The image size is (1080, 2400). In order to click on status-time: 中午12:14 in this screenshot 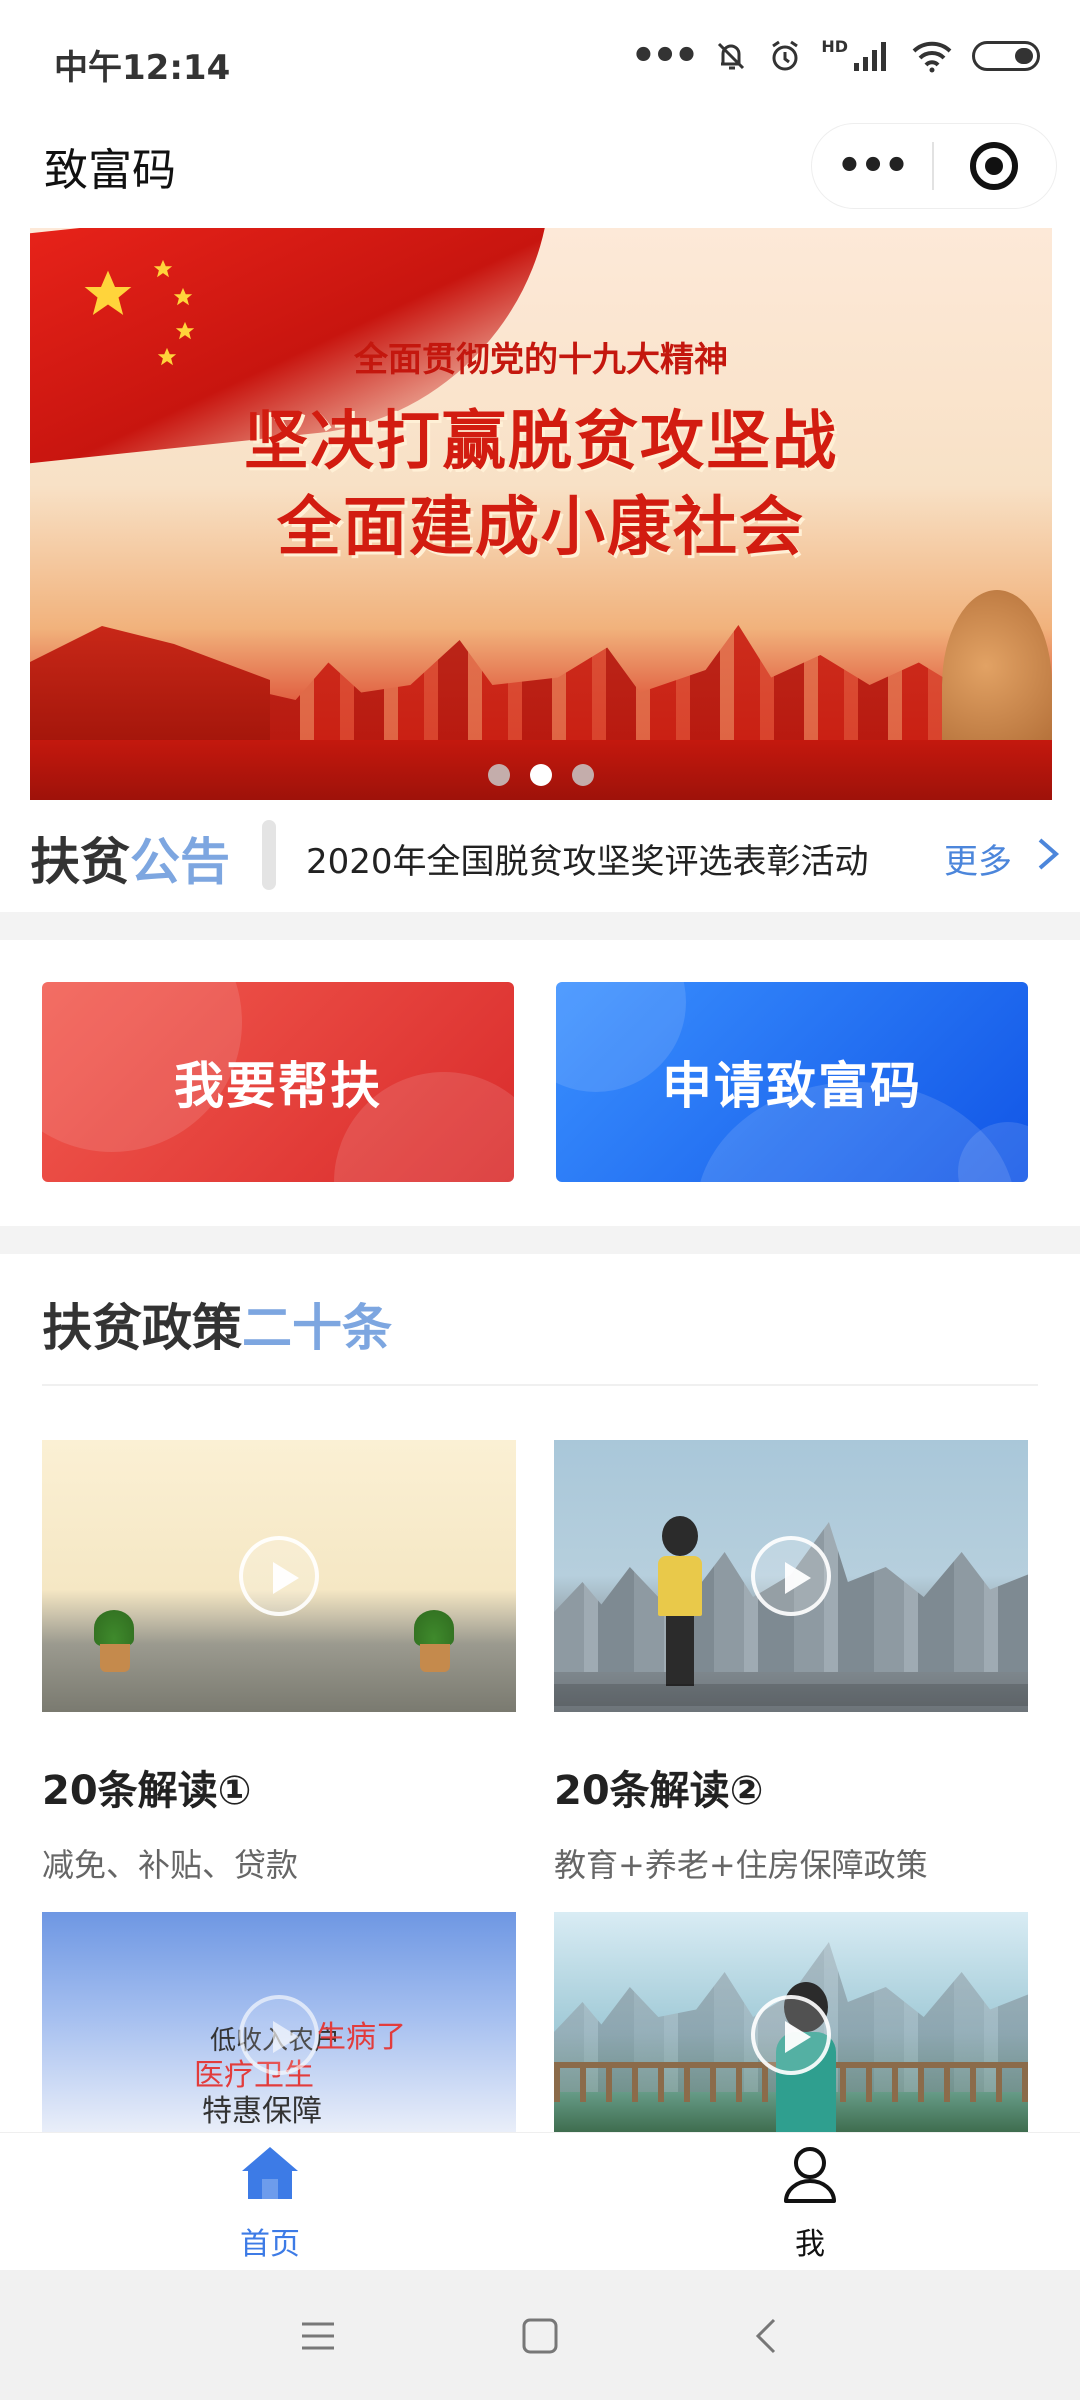, I will do `click(142, 68)`.